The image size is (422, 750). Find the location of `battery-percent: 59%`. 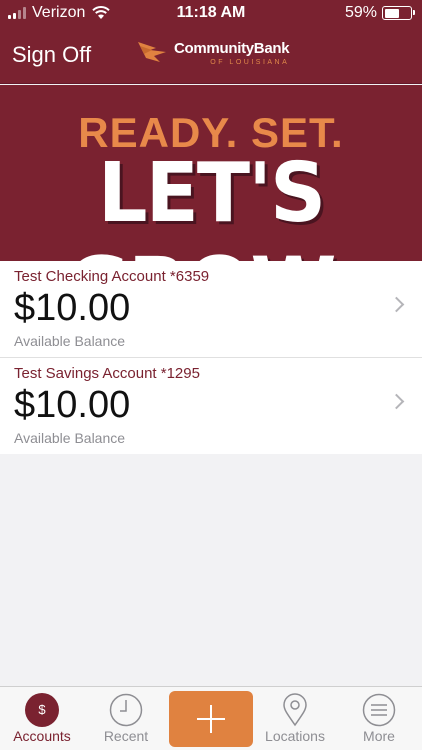

battery-percent: 59% is located at coordinates (360, 12).